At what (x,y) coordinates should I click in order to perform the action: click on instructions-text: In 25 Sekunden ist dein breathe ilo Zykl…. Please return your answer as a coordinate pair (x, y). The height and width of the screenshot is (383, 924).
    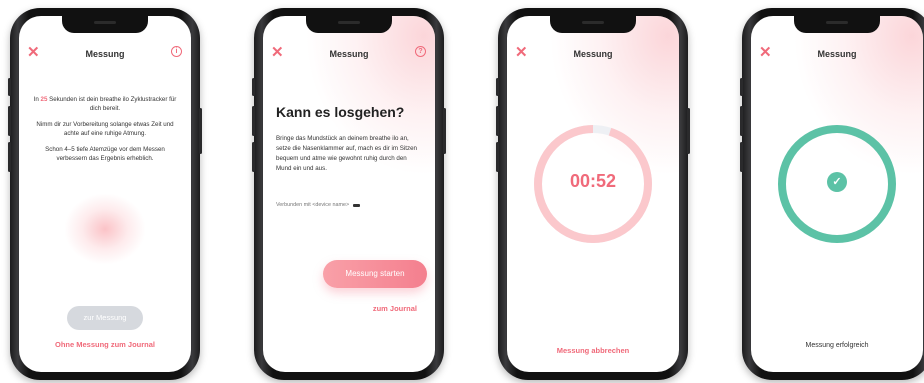
    Looking at the image, I should click on (105, 132).